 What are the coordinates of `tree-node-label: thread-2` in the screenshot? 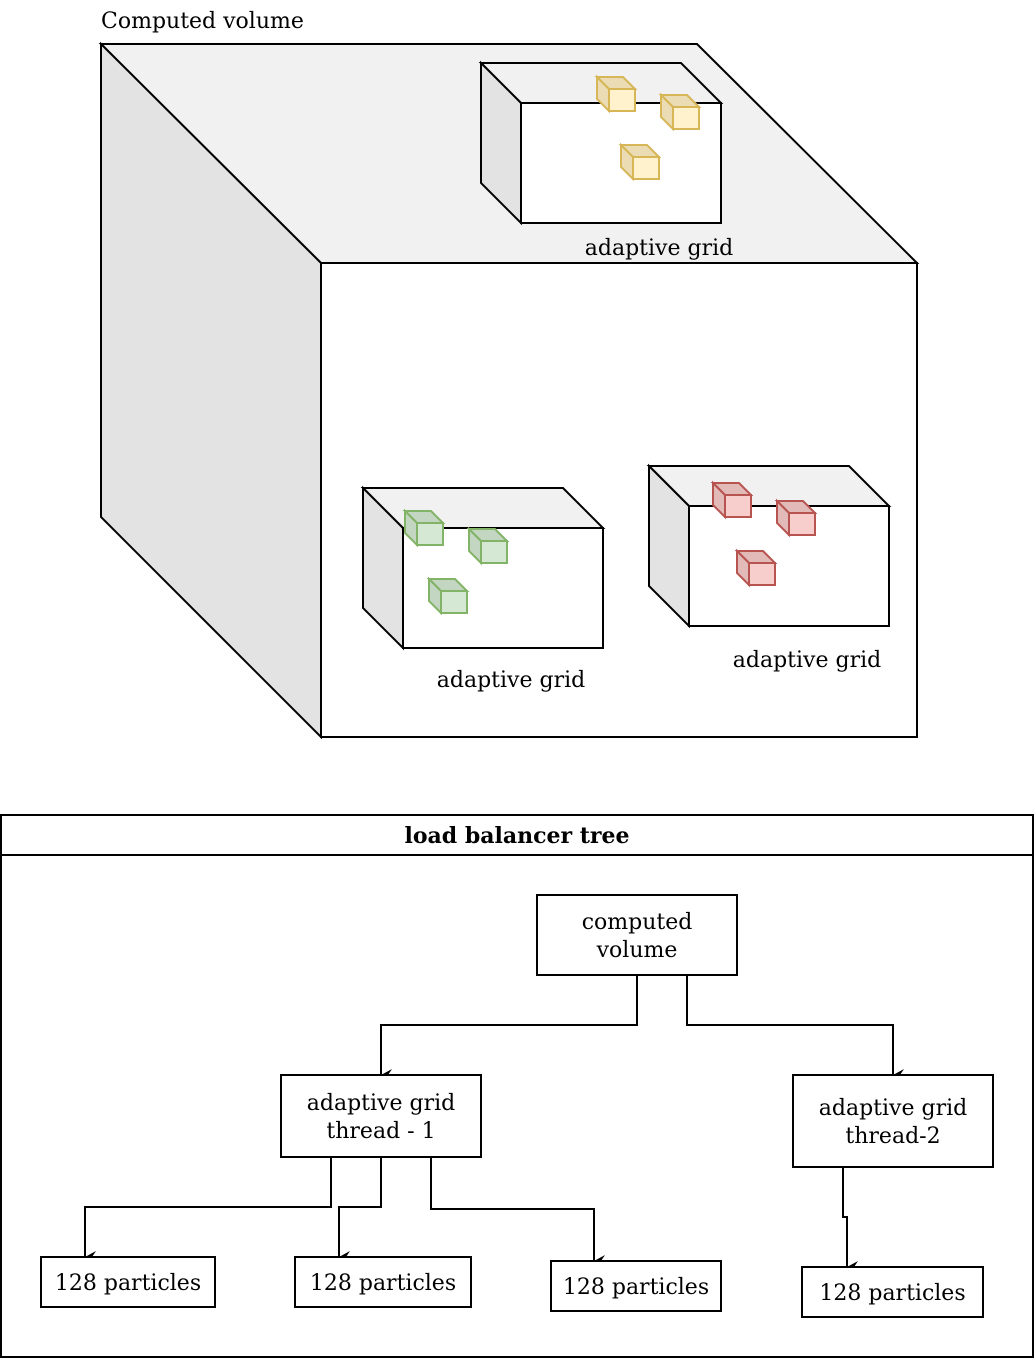 It's located at (892, 1136).